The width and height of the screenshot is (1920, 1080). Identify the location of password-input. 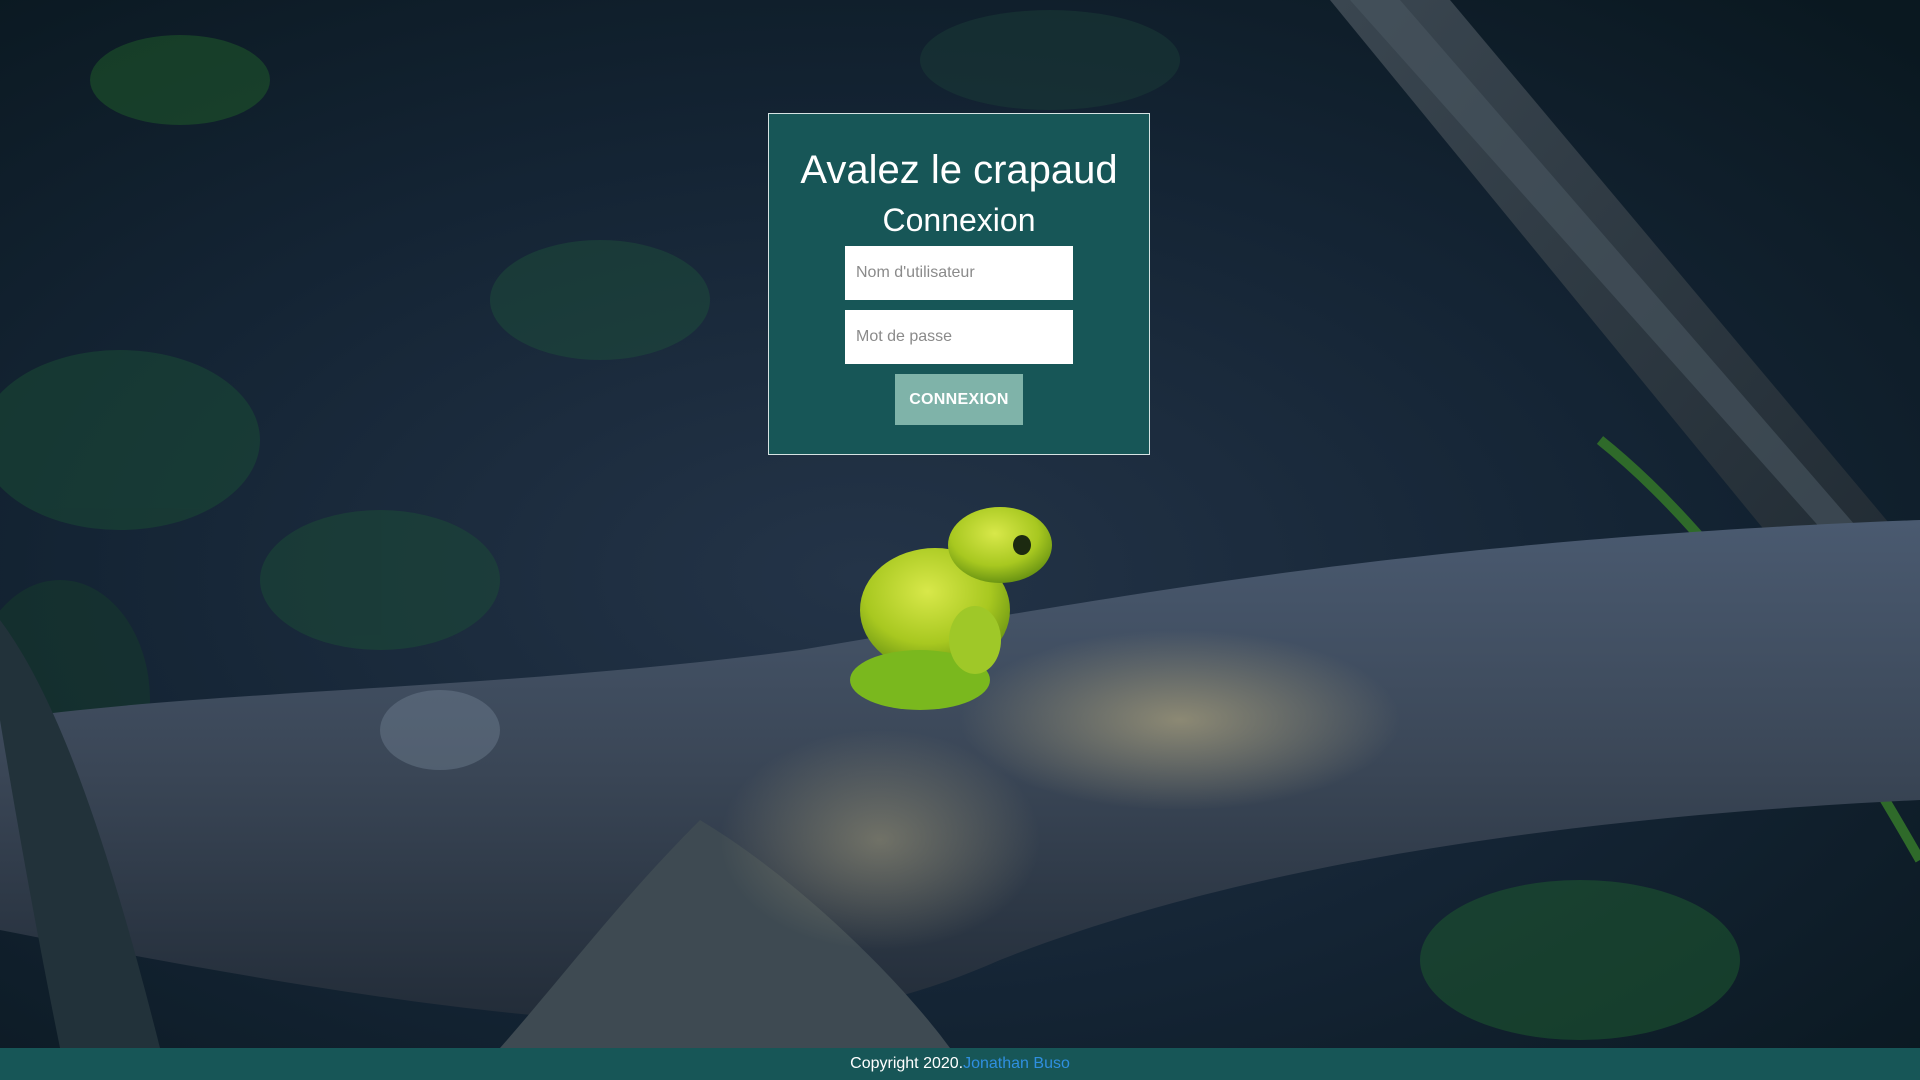
(959, 337).